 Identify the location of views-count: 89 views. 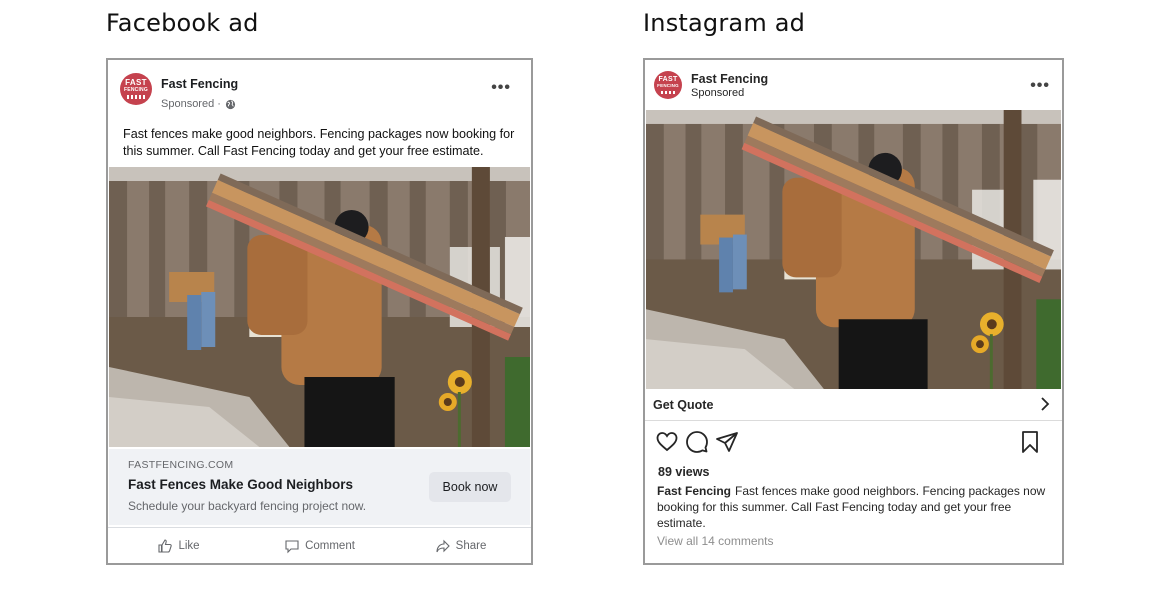
(684, 472).